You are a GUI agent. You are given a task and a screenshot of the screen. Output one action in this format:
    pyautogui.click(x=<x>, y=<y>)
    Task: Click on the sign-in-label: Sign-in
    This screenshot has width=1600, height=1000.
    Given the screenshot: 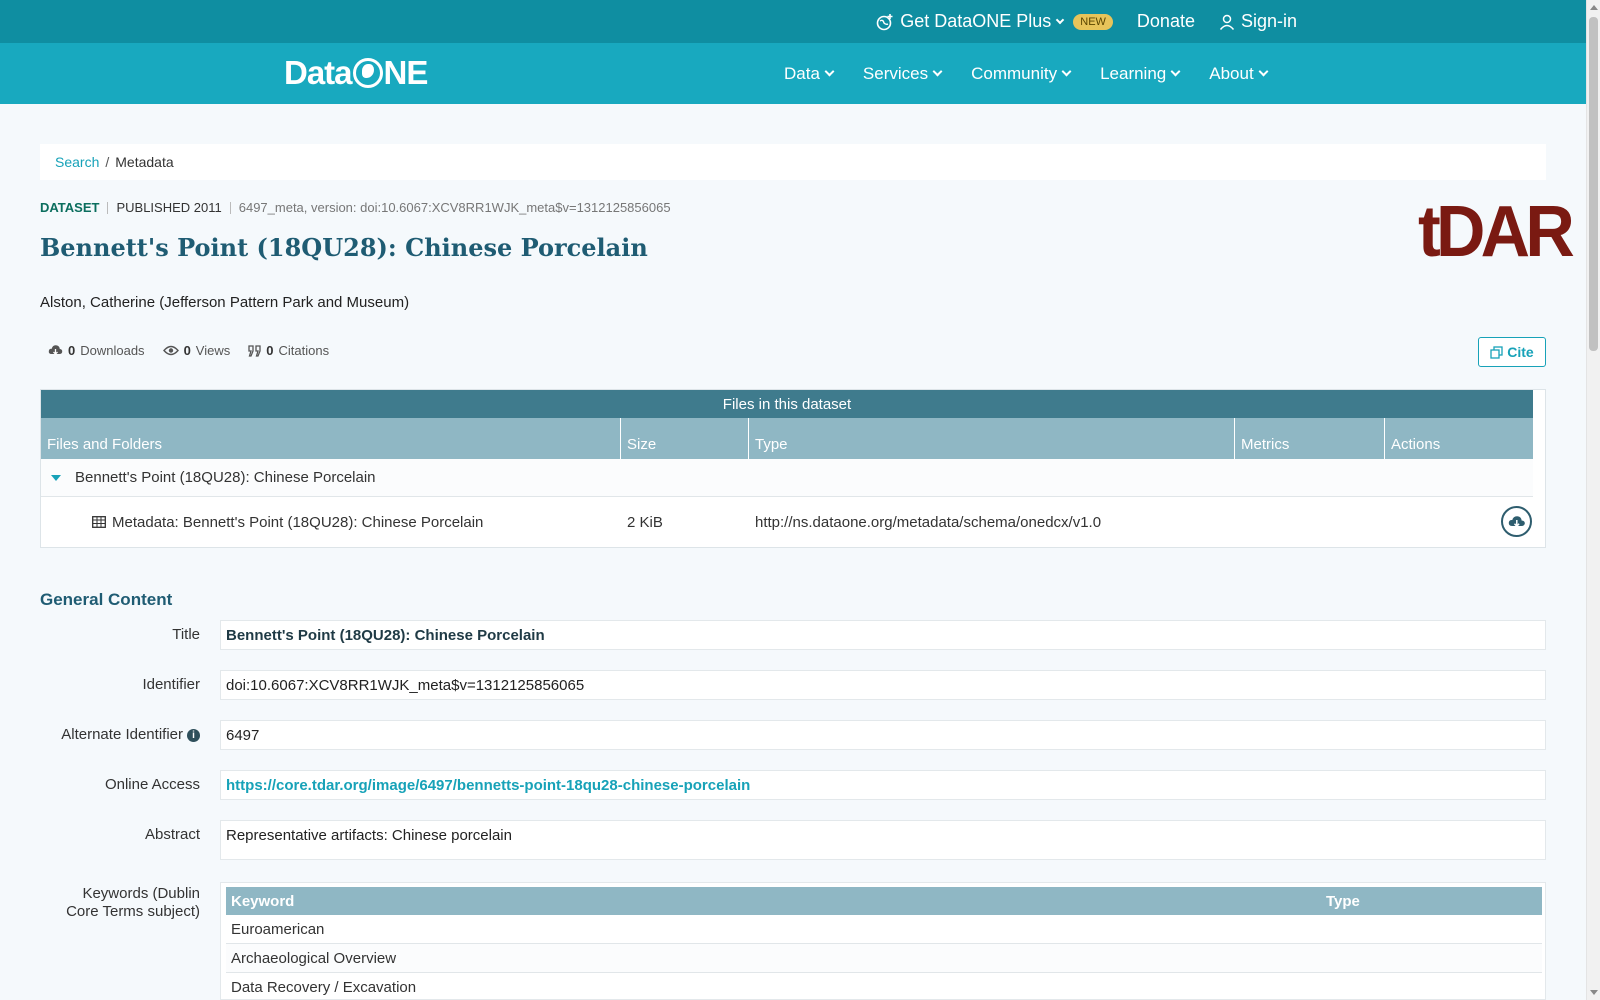 What is the action you would take?
    pyautogui.click(x=1268, y=21)
    